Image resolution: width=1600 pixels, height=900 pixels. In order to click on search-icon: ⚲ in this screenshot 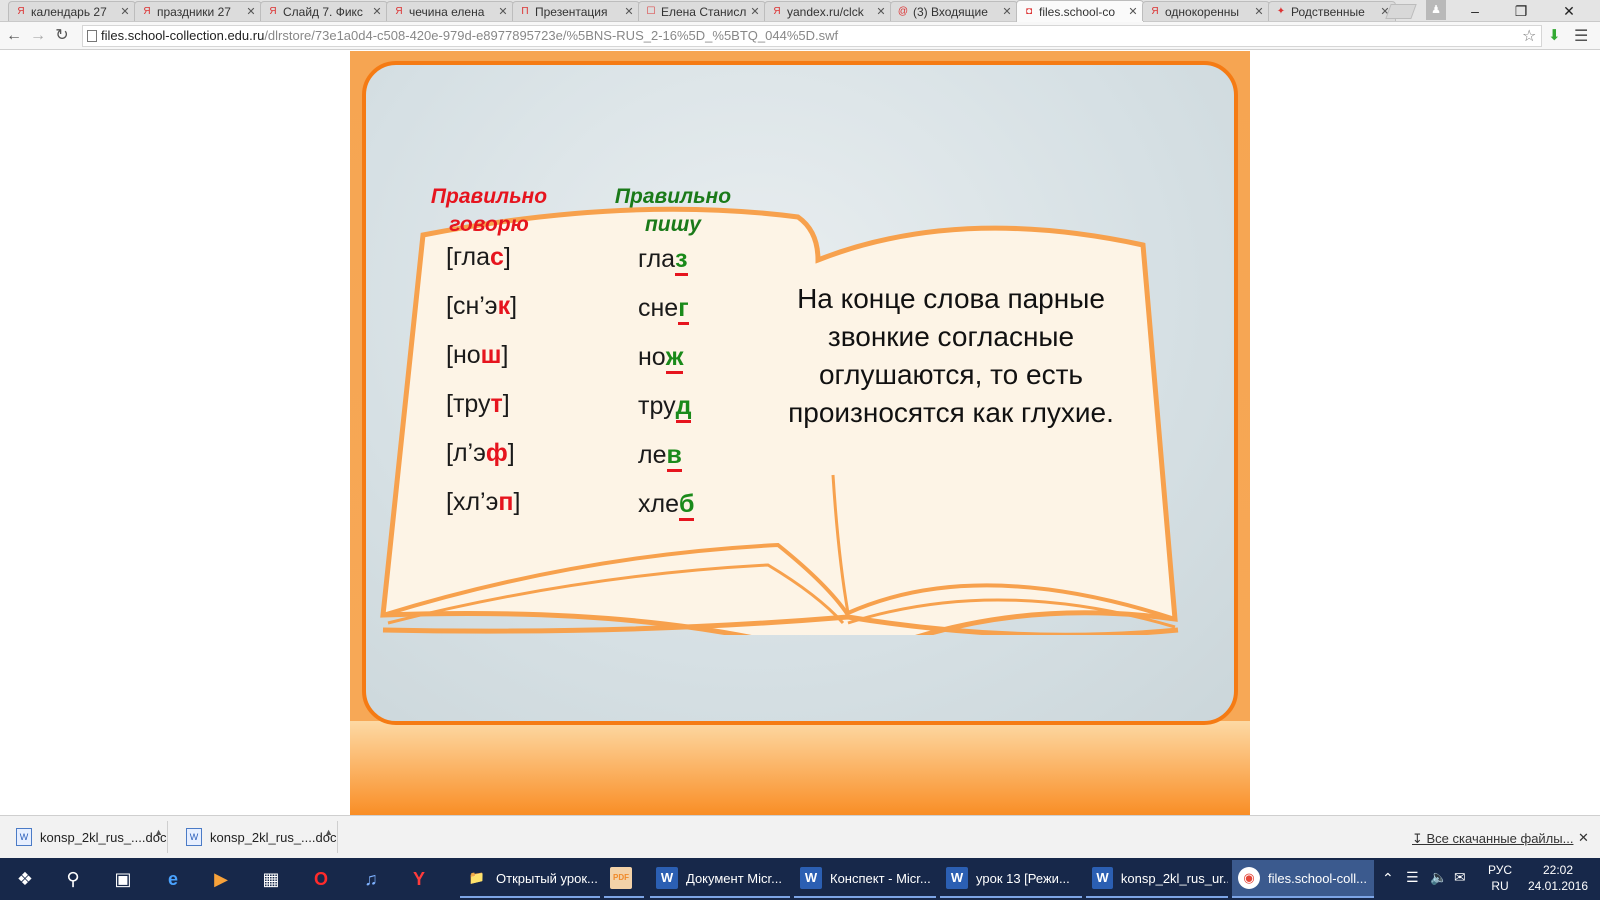, I will do `click(73, 879)`.